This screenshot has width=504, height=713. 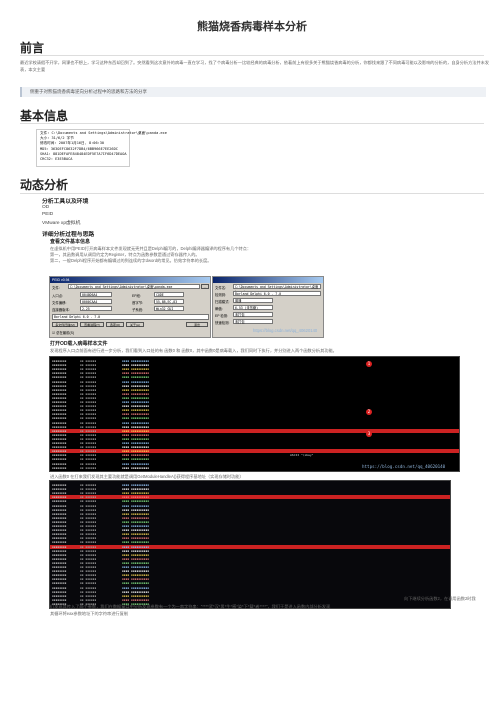 What do you see at coordinates (130, 280) in the screenshot?
I see `window-titlebar: PEiD v0.94` at bounding box center [130, 280].